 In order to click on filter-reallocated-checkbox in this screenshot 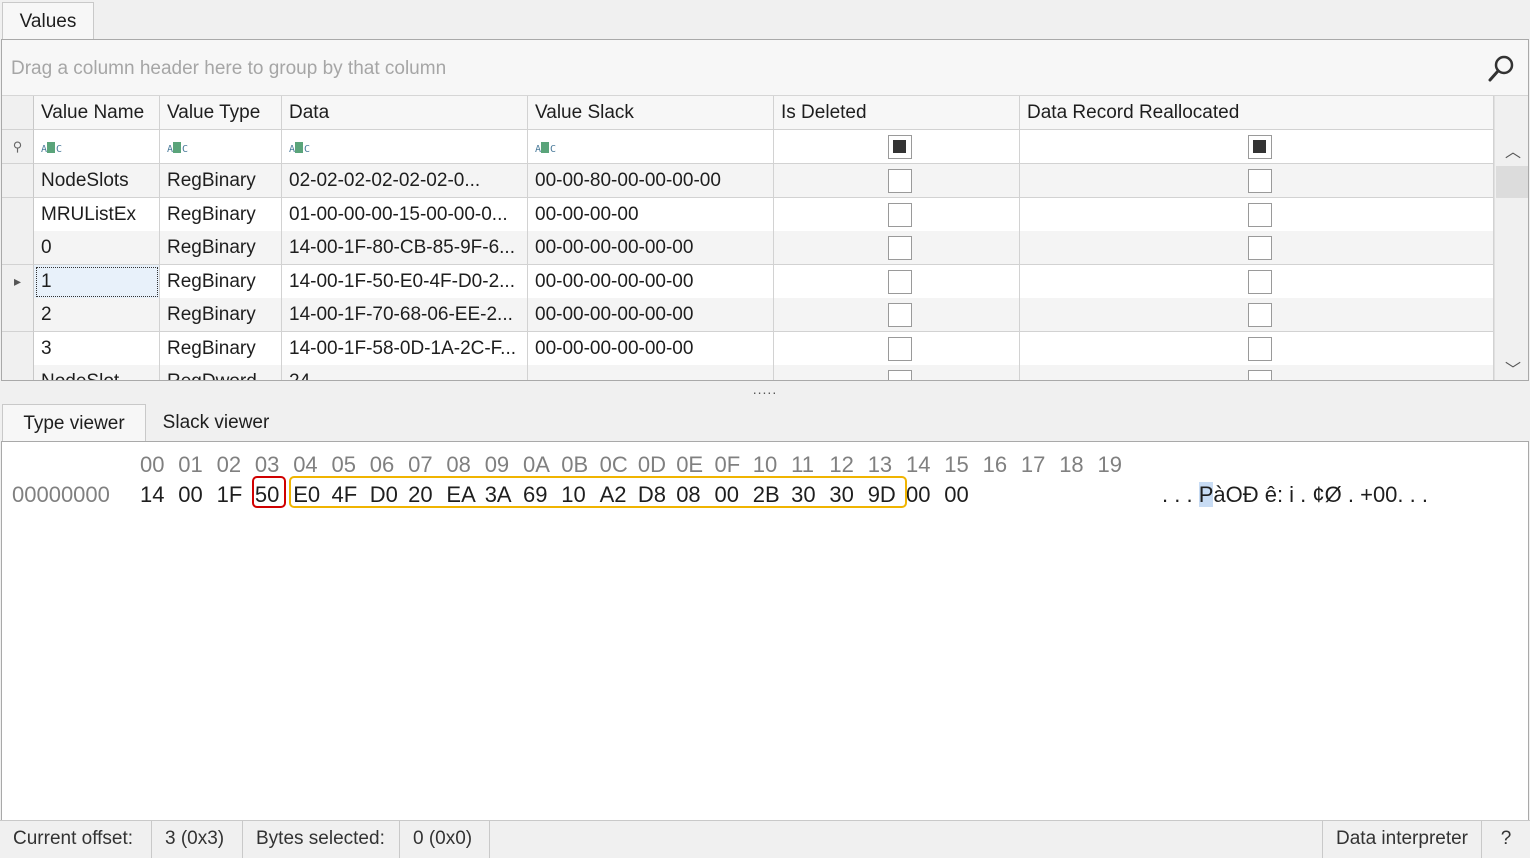, I will do `click(1260, 147)`.